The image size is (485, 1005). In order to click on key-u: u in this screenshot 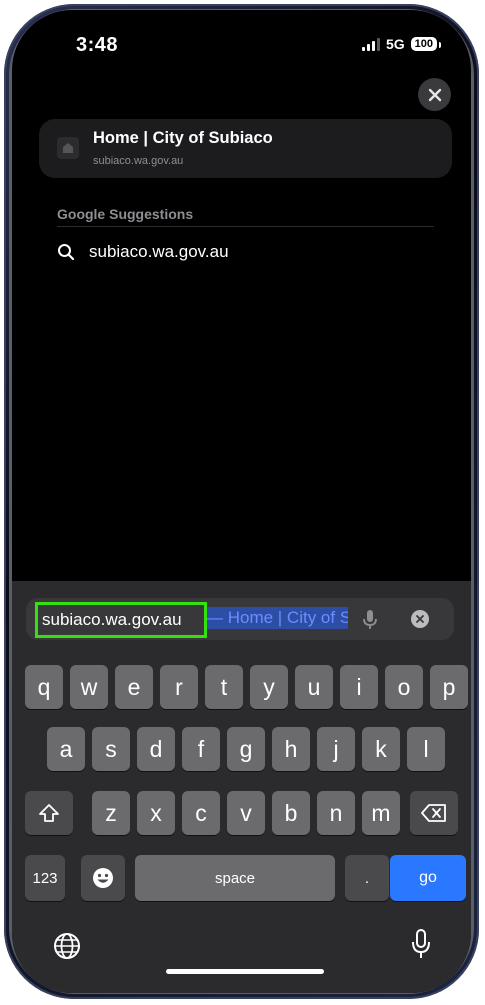, I will do `click(314, 687)`.